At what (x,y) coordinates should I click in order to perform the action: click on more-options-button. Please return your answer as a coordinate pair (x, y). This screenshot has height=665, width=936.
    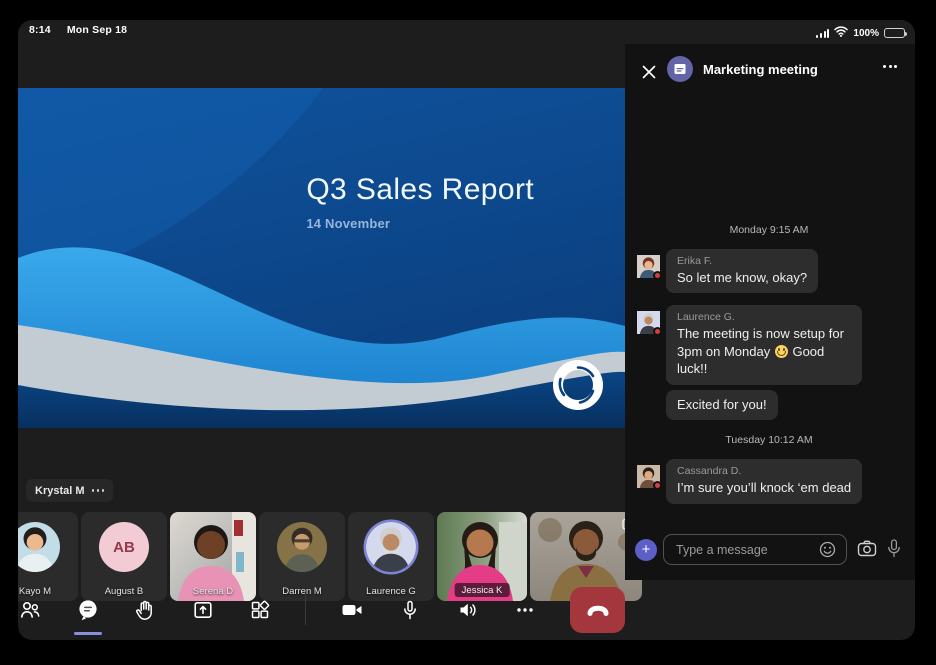
    Looking at the image, I should click on (525, 610).